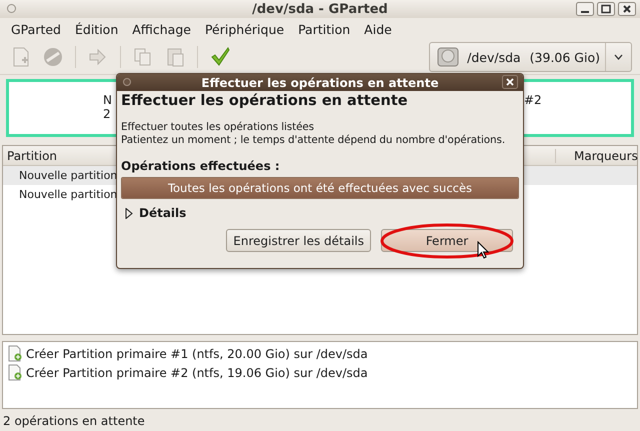 The width and height of the screenshot is (640, 431). What do you see at coordinates (129, 213) in the screenshot?
I see `expander-arrow-icon` at bounding box center [129, 213].